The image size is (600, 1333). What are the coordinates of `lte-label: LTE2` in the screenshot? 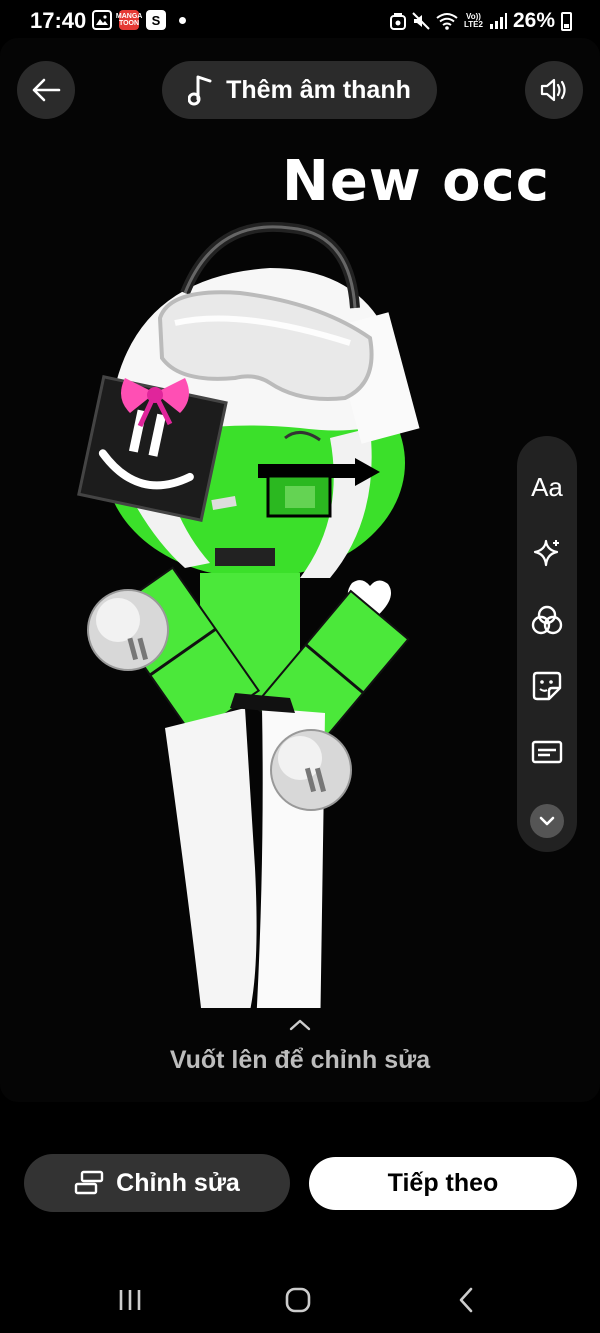 It's located at (473, 24).